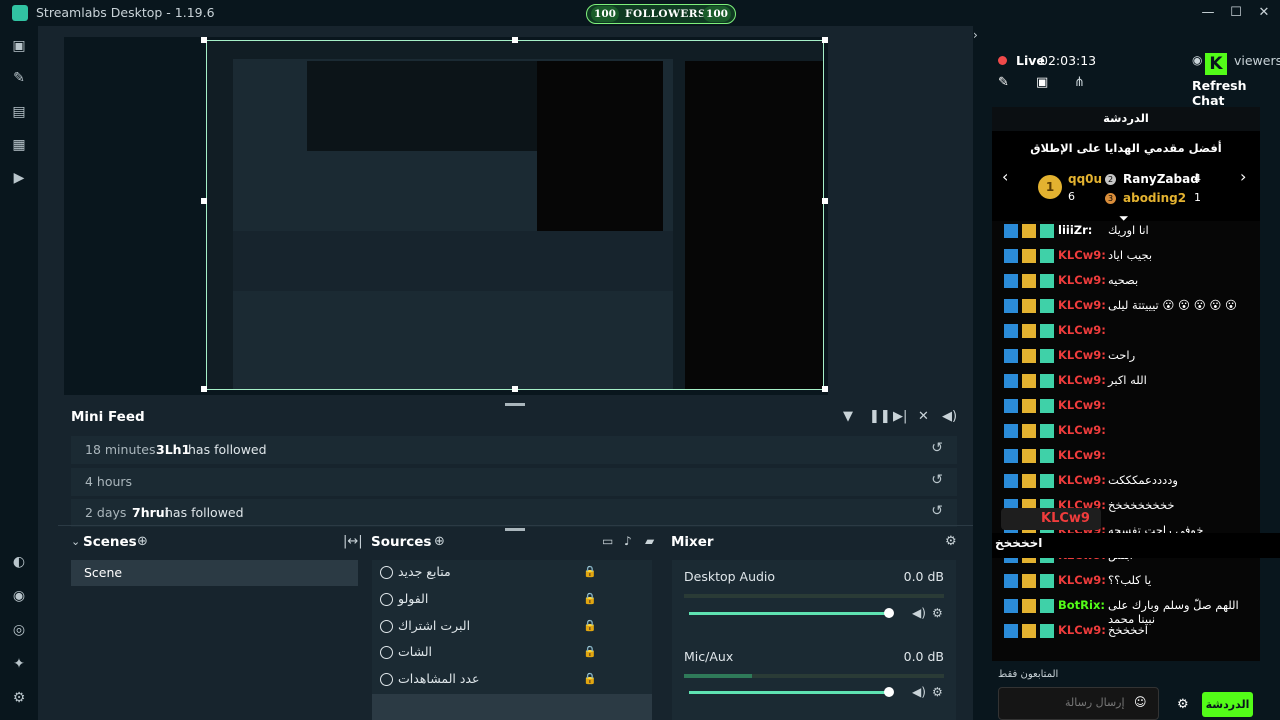  Describe the element at coordinates (142, 541) in the screenshot. I see `add-scene-icon: ⊕` at that location.